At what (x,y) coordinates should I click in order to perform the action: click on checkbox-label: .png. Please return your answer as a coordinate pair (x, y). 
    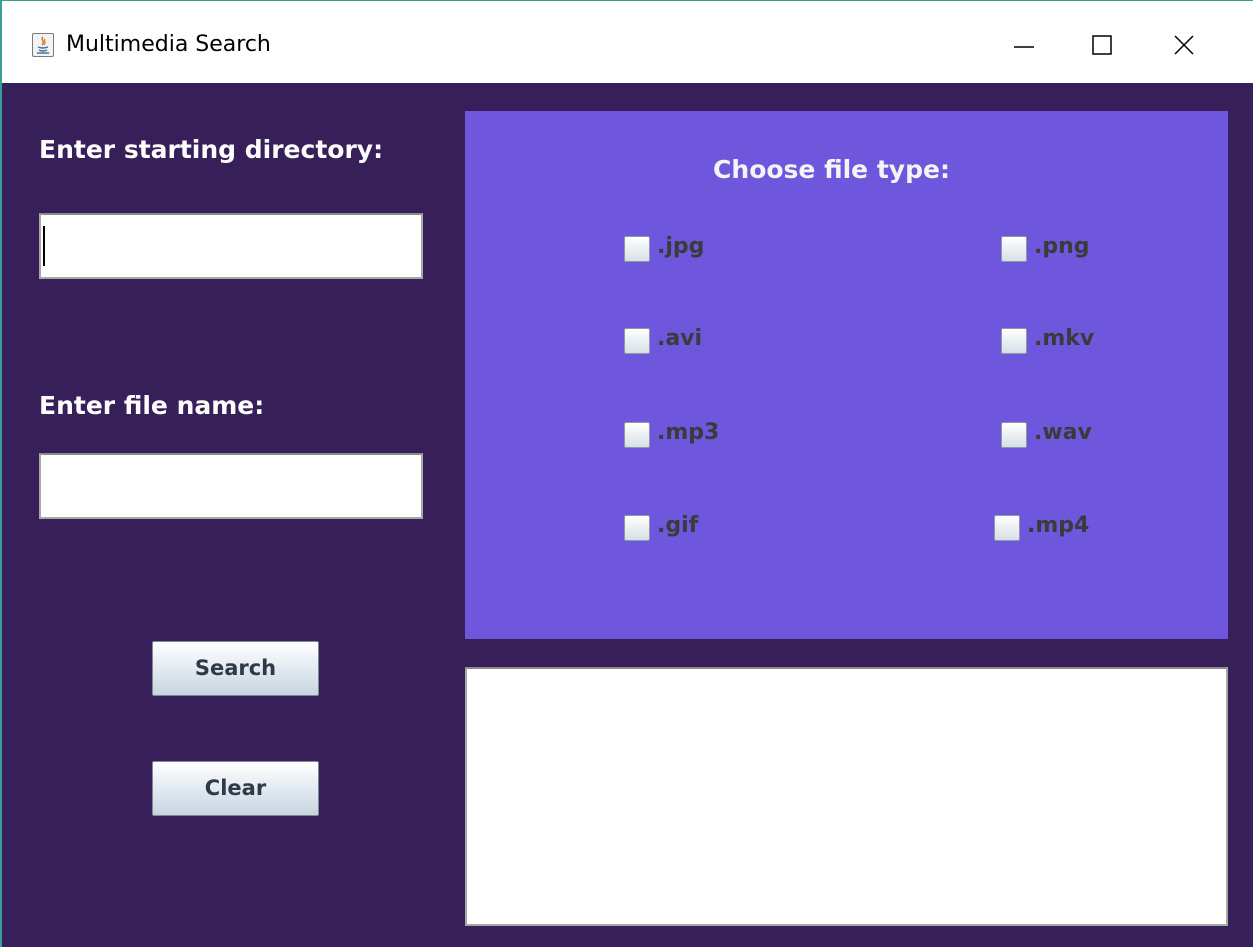
    Looking at the image, I should click on (1062, 246).